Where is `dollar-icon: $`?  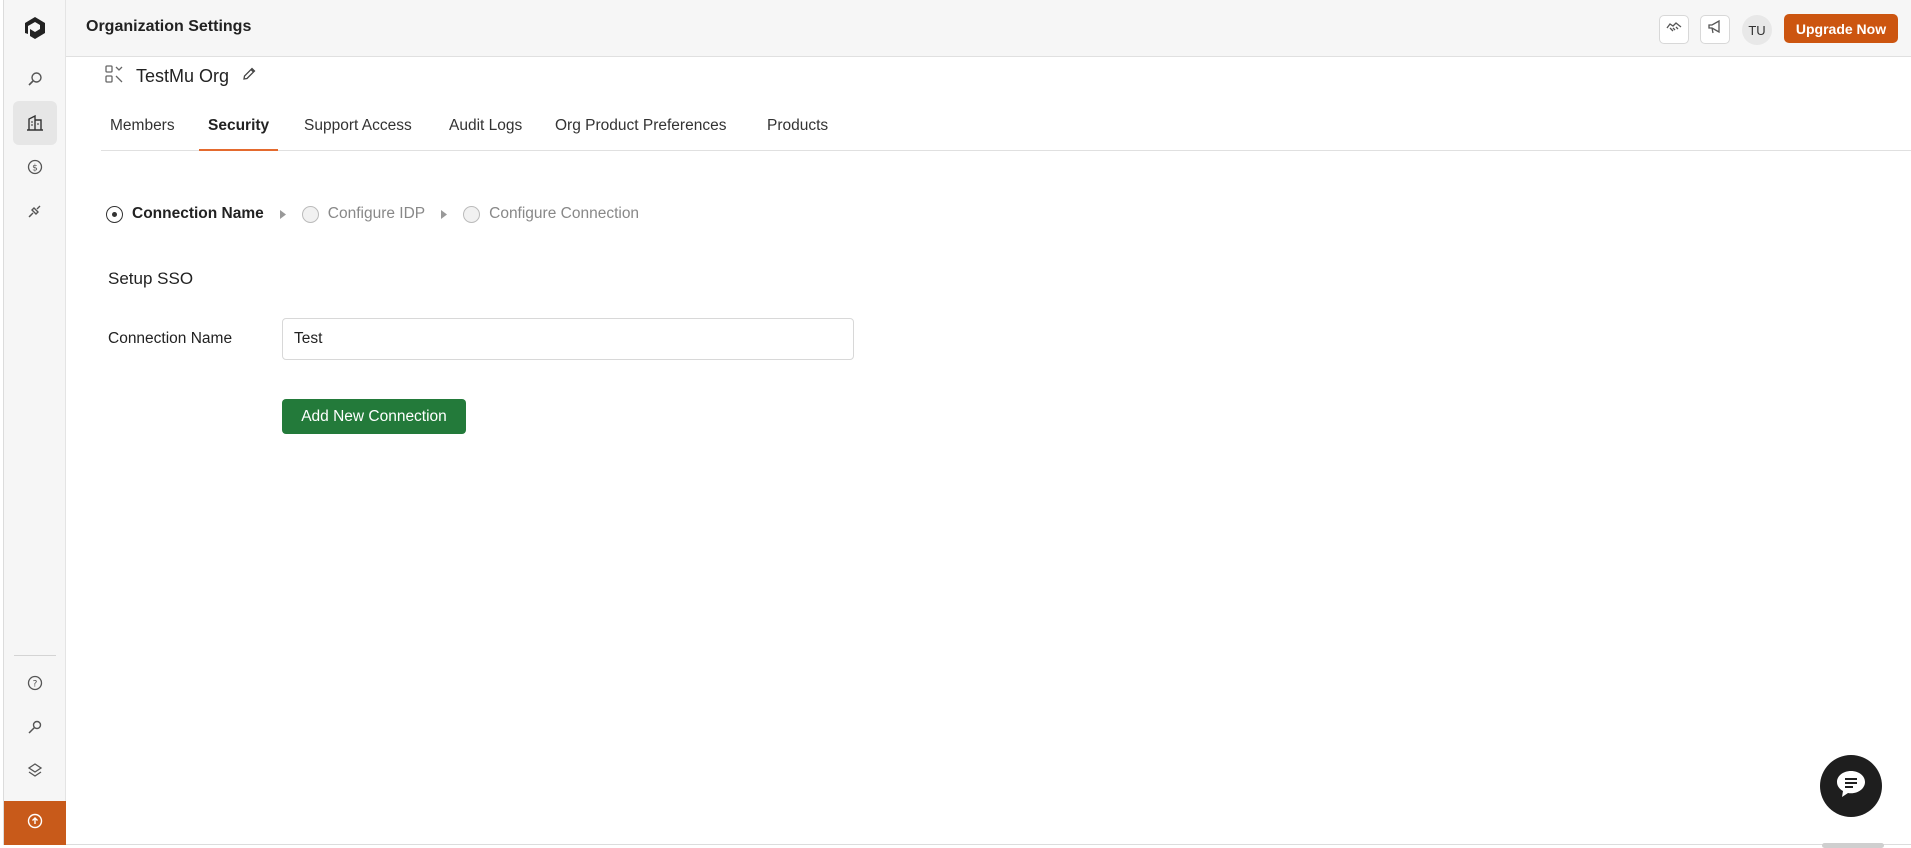
dollar-icon: $ is located at coordinates (35, 167).